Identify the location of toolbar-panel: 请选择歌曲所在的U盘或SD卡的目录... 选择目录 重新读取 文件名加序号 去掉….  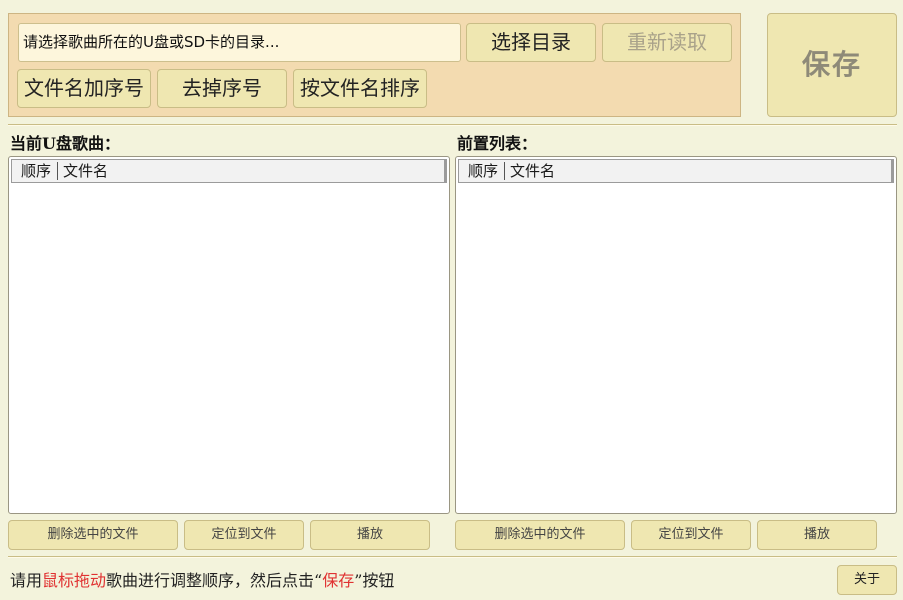
(374, 65).